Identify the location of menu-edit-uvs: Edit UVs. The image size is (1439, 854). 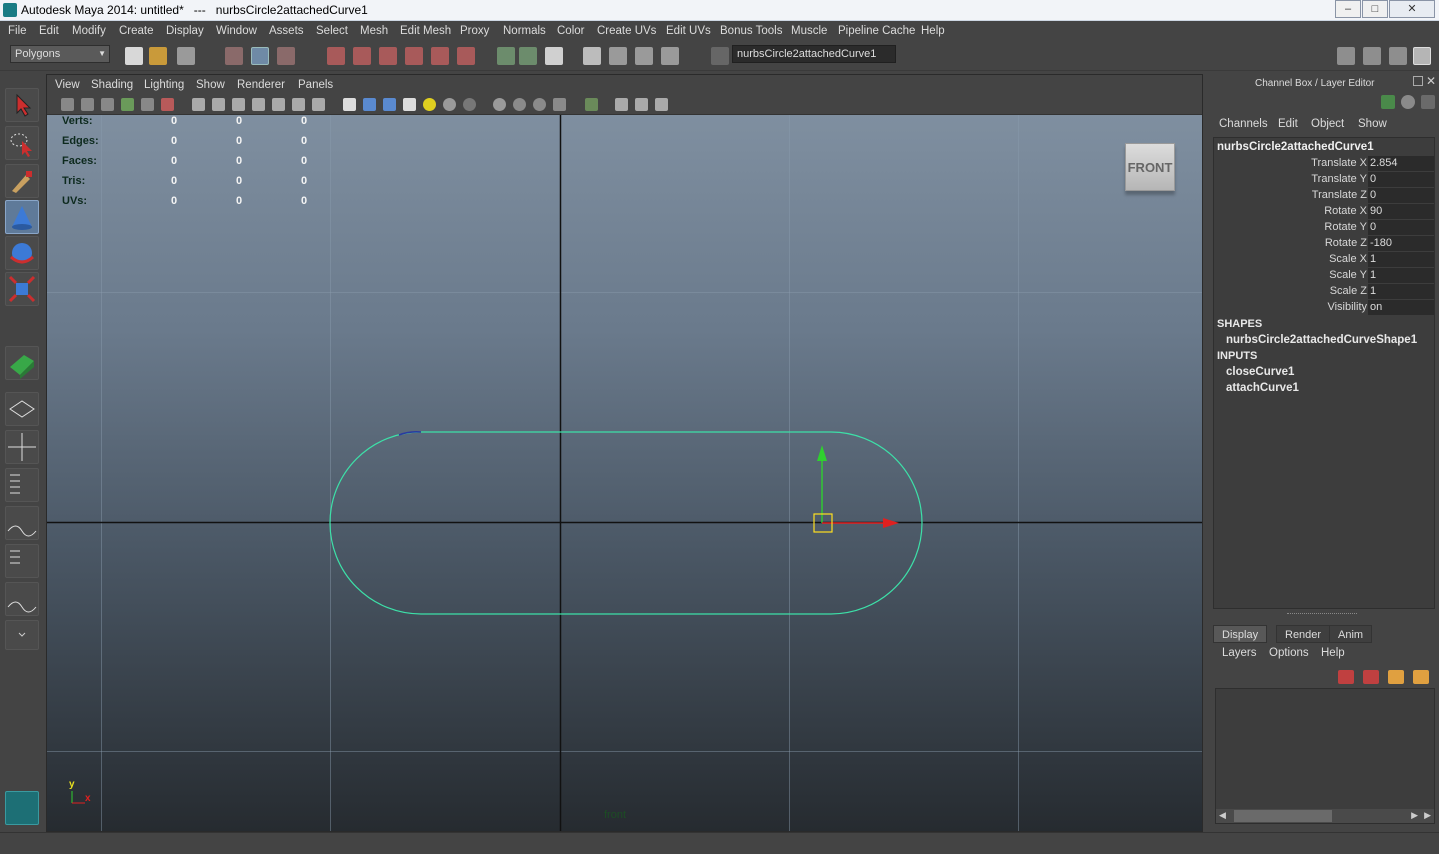
(688, 31).